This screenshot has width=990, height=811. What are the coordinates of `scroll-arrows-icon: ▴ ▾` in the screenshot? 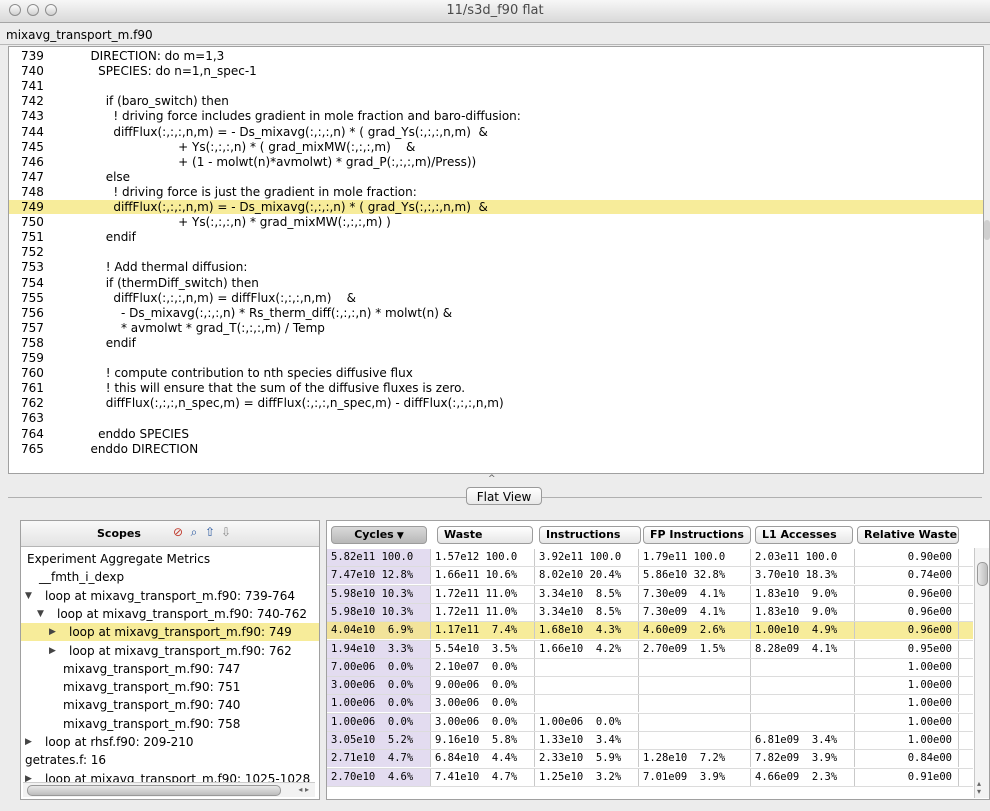 It's located at (979, 788).